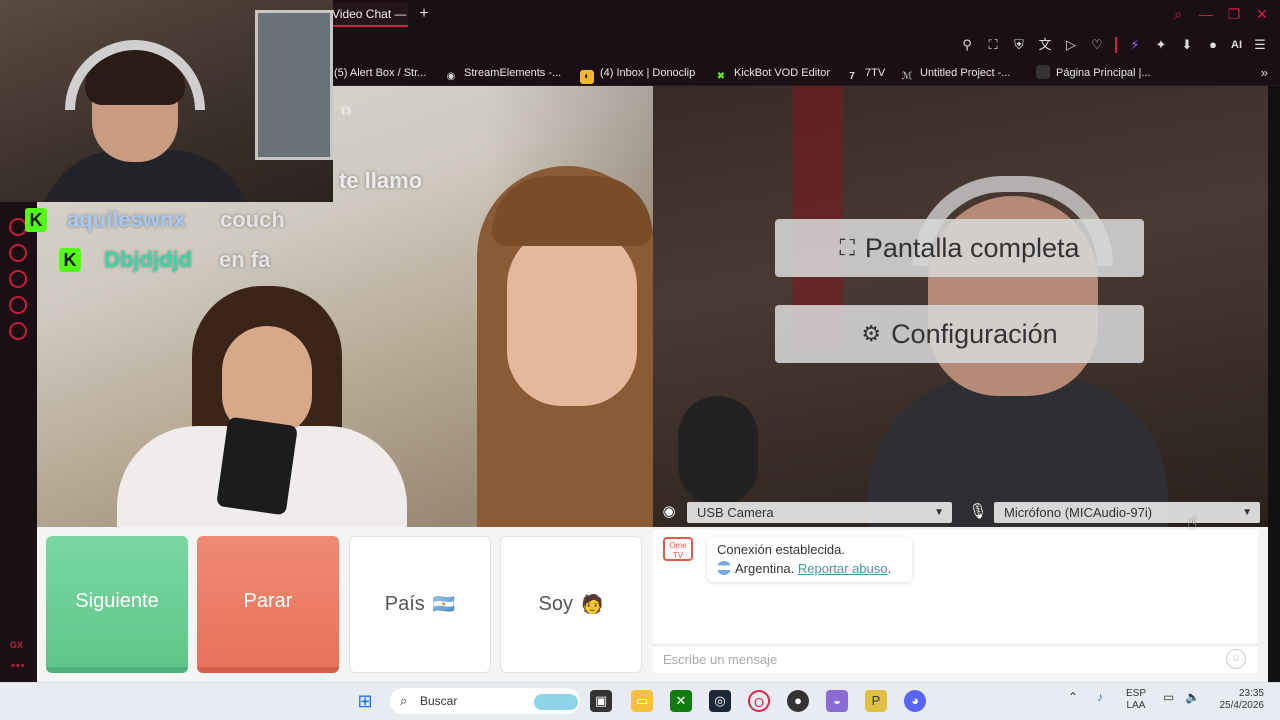 The height and width of the screenshot is (720, 1280). Describe the element at coordinates (148, 259) in the screenshot. I see `chat-username: Dbjdjdjd` at that location.